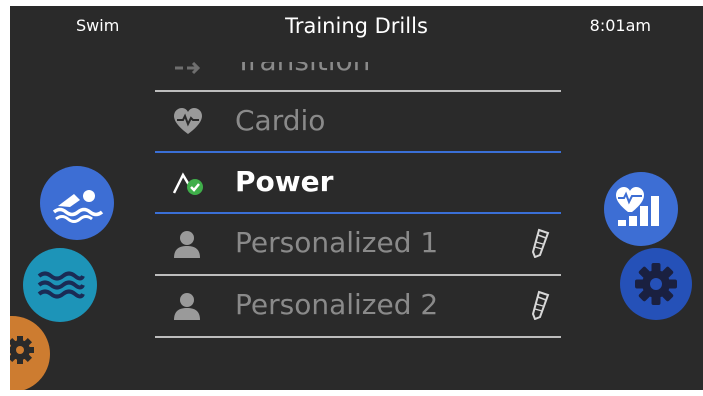 The image size is (703, 396). I want to click on drill-item-transition: Transition, so click(358, 77).